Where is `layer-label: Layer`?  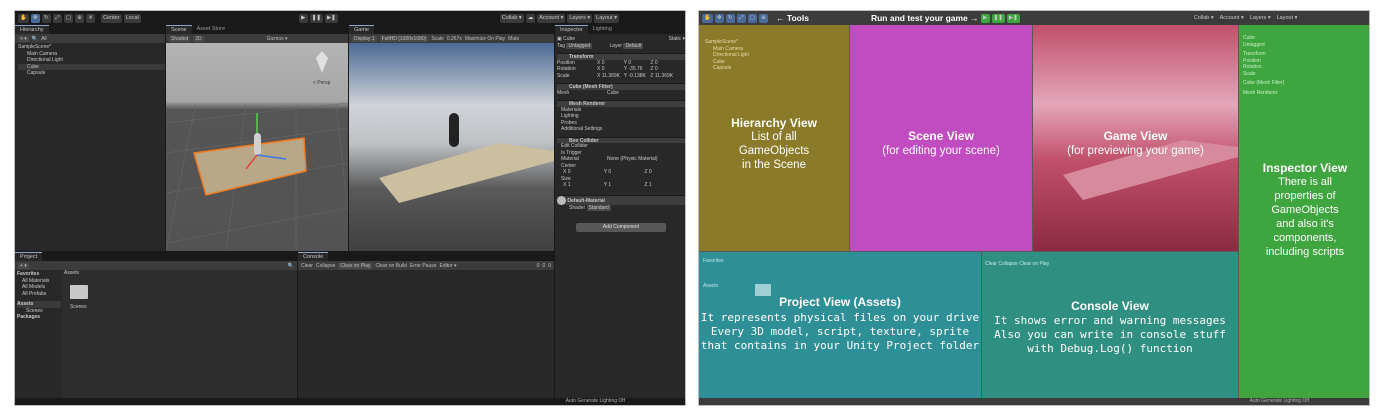 layer-label: Layer is located at coordinates (616, 45).